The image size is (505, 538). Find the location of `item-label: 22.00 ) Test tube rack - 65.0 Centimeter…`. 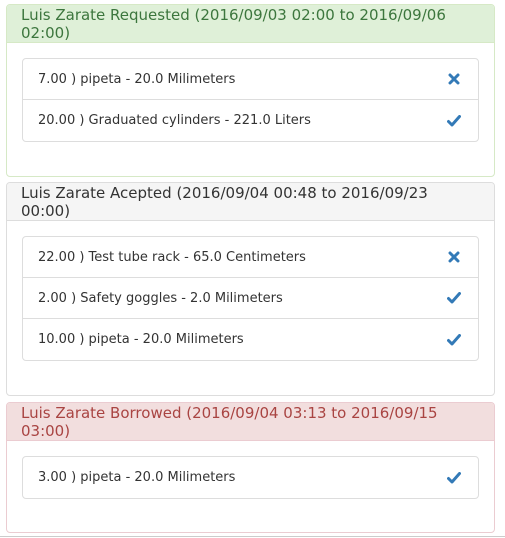

item-label: 22.00 ) Test tube rack - 65.0 Centimeter… is located at coordinates (172, 257).